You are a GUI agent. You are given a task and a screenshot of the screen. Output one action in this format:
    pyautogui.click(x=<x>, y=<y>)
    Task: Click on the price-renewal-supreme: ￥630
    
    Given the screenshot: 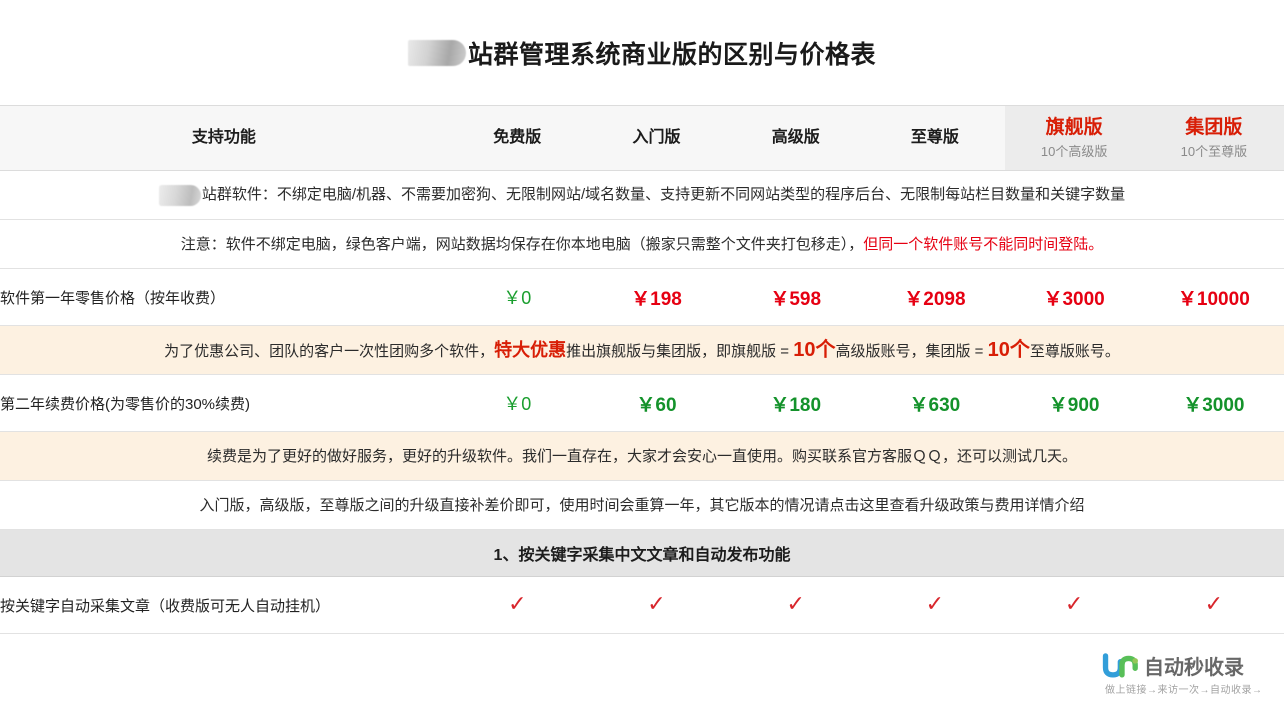 What is the action you would take?
    pyautogui.click(x=935, y=403)
    